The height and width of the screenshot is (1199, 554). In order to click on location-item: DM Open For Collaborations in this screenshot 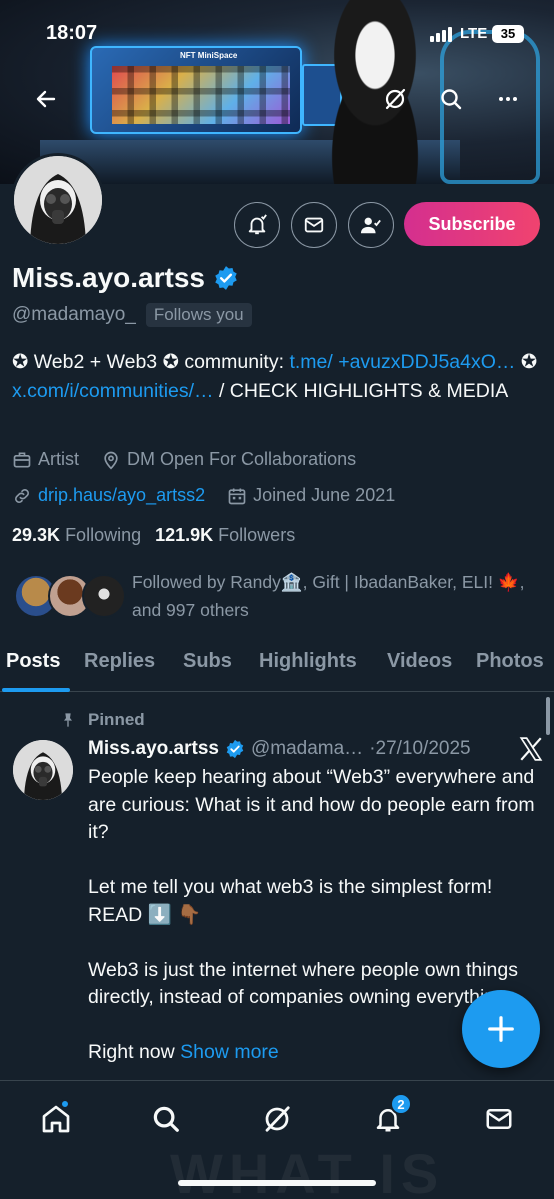, I will do `click(228, 459)`.